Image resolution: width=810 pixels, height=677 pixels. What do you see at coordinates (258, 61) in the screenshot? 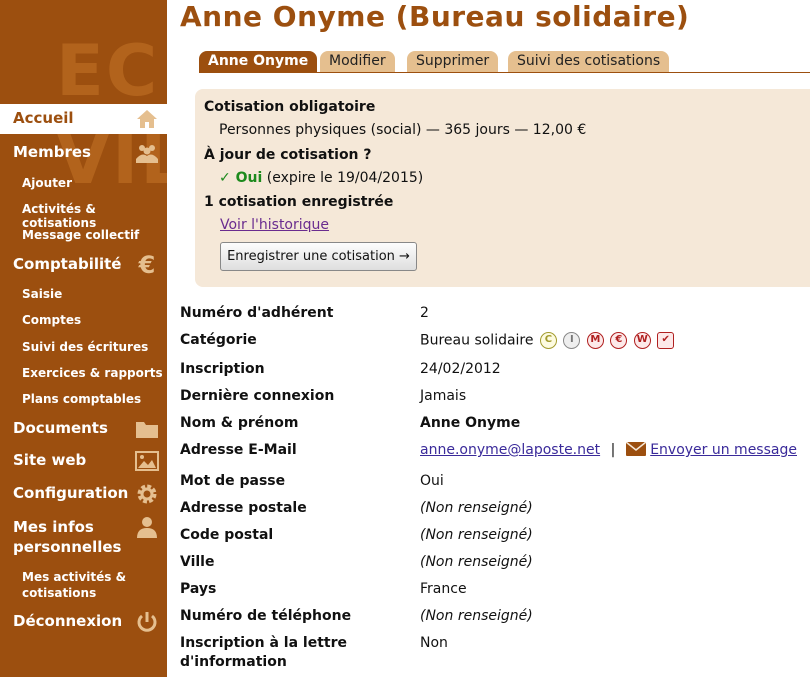
I see `tab-fiche: Anne Onyme` at bounding box center [258, 61].